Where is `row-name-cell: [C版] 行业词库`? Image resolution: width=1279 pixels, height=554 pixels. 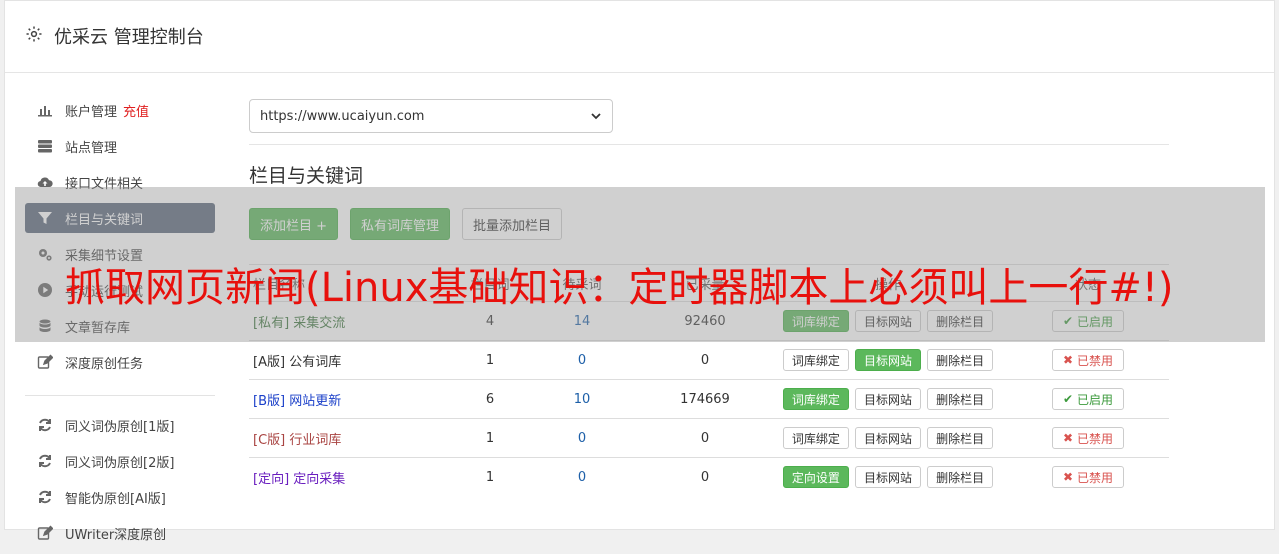
row-name-cell: [C版] 行业词库 is located at coordinates (353, 438).